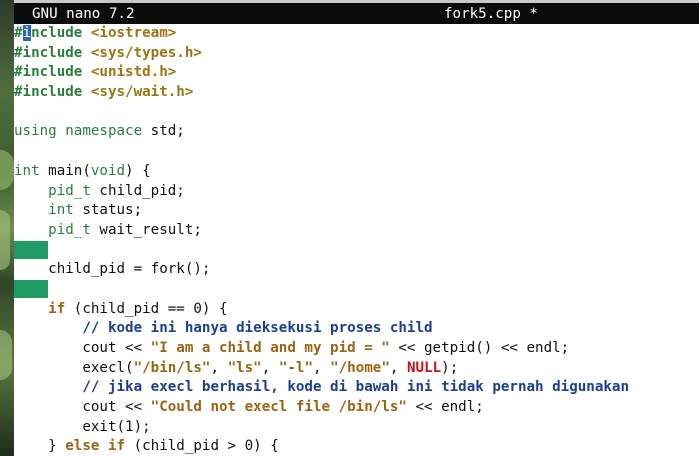 This screenshot has height=456, width=699. I want to click on code-token: "Could not execl file /bin/ls", so click(278, 407).